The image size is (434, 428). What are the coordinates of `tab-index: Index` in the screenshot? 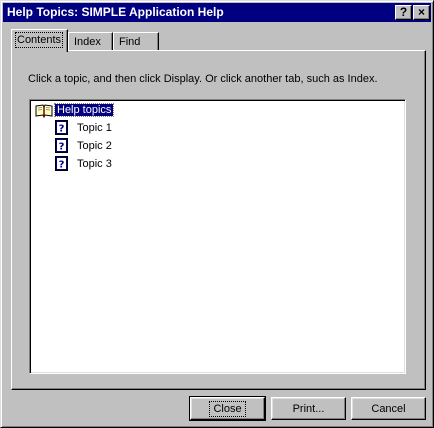 It's located at (90, 41).